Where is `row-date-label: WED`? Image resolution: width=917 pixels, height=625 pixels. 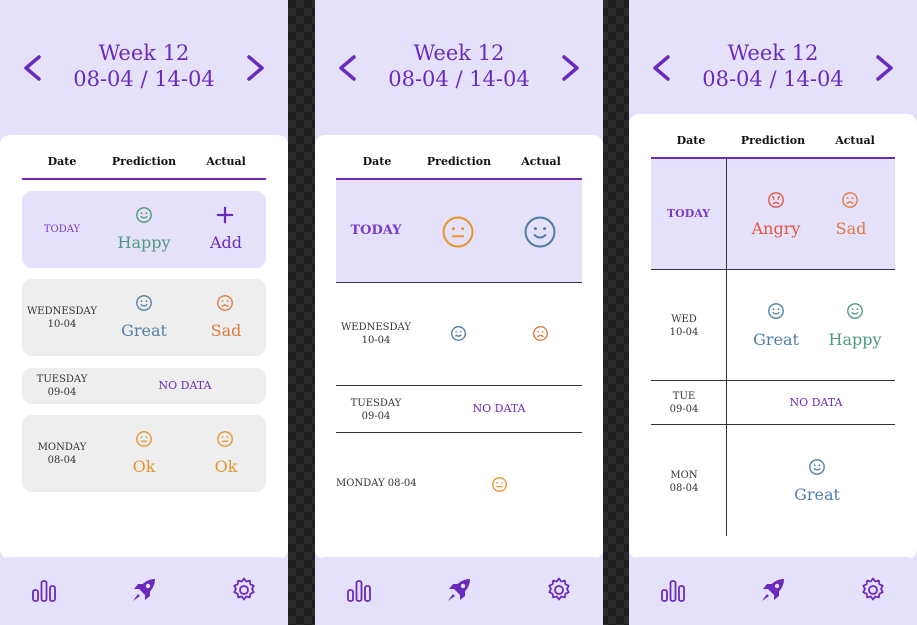
row-date-label: WED is located at coordinates (684, 319).